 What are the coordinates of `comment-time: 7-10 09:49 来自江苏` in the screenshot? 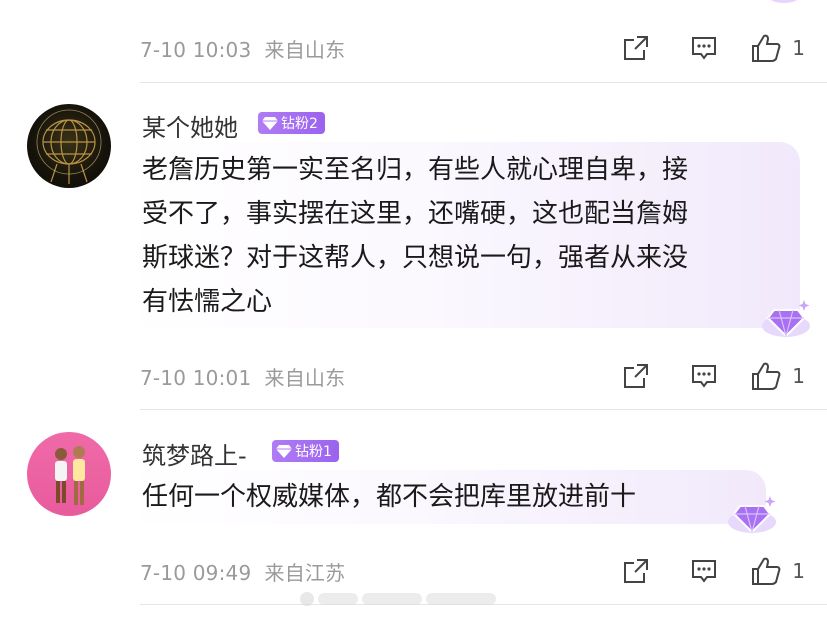 It's located at (243, 572).